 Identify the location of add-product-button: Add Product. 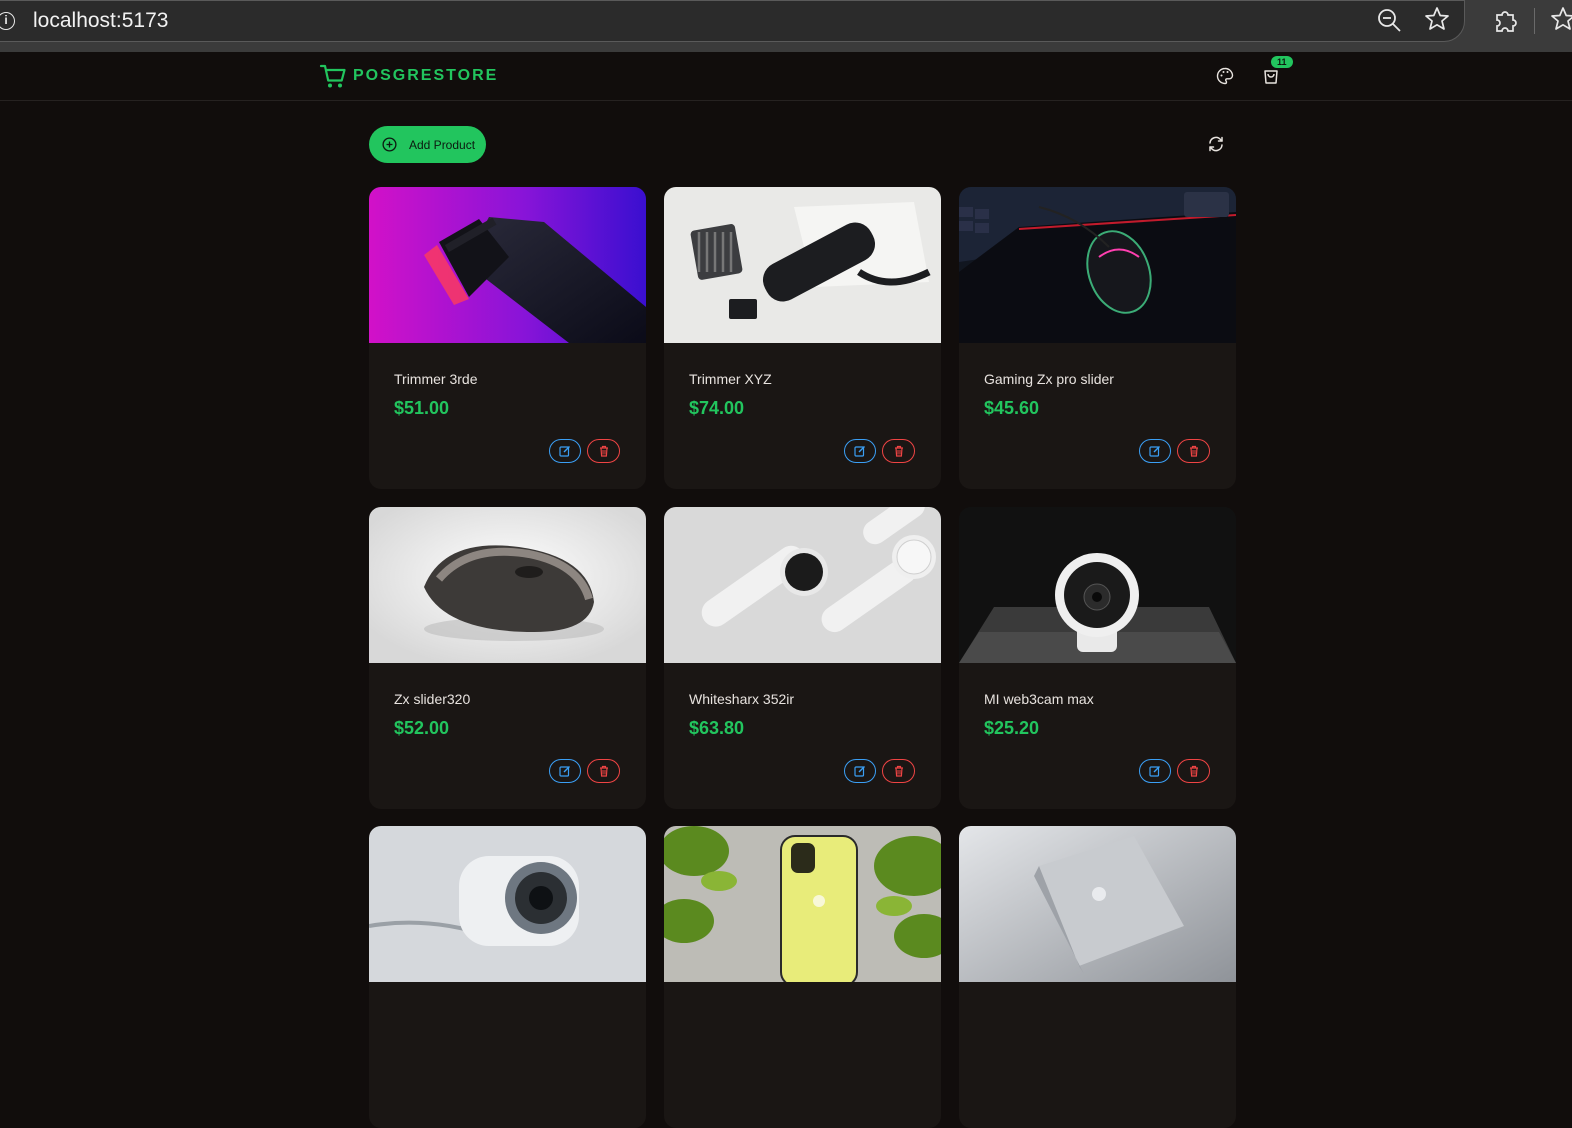
(427, 144).